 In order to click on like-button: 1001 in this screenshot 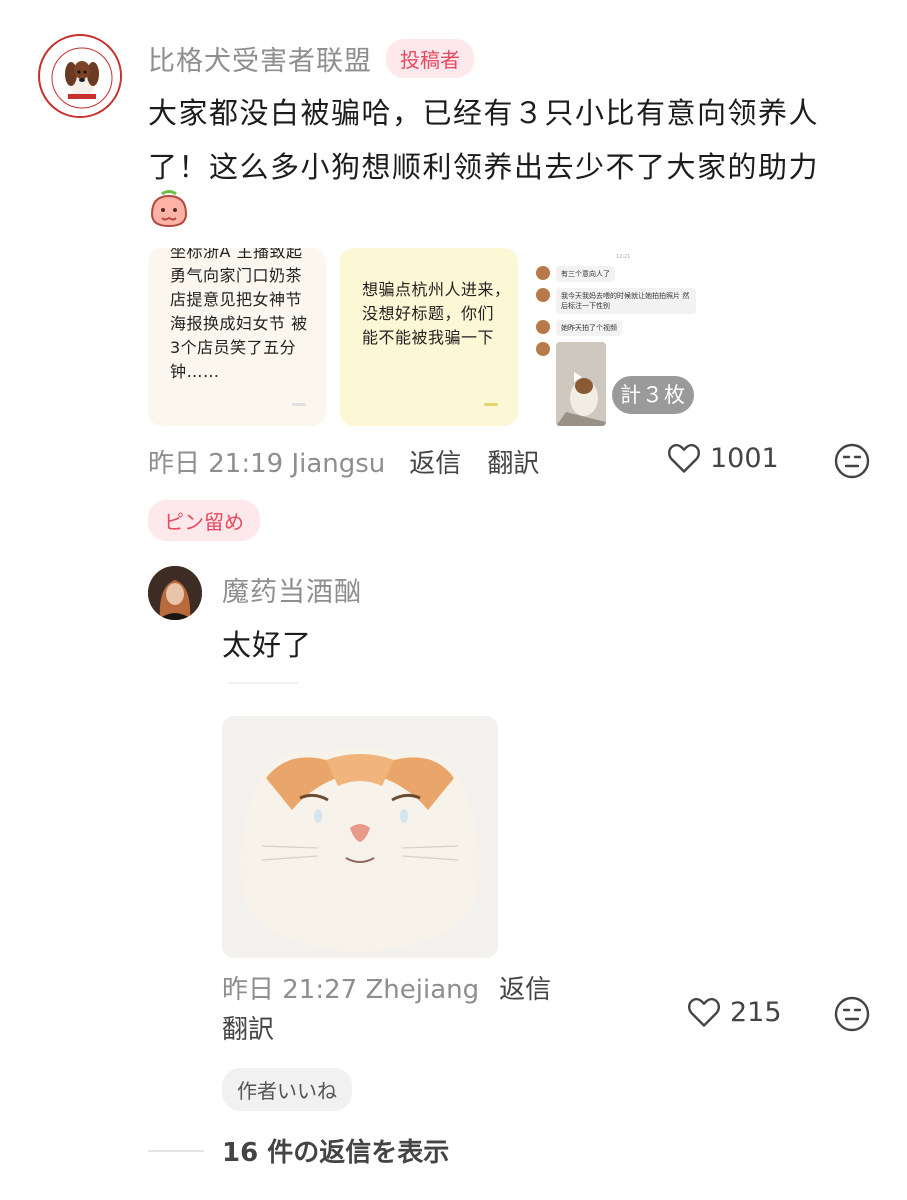, I will do `click(722, 458)`.